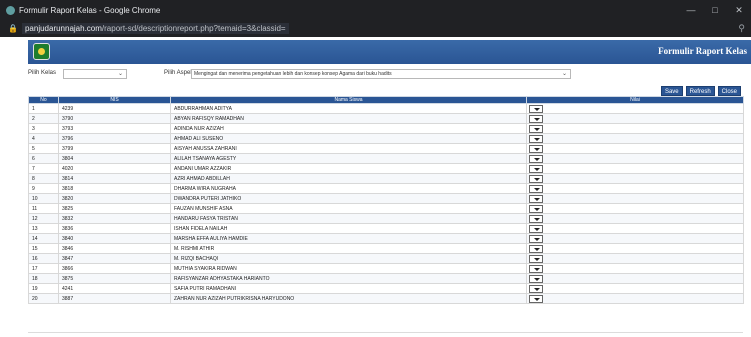  I want to click on col-header-no: No, so click(43, 100).